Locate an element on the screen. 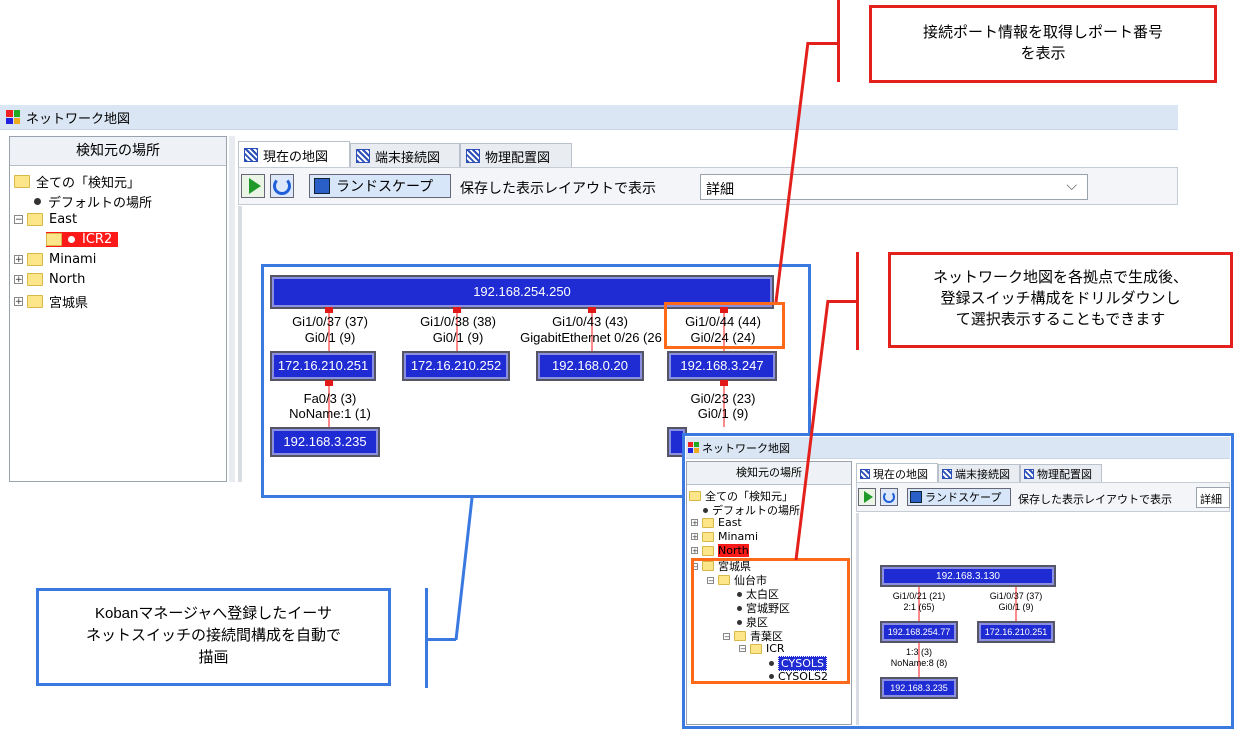  callout-connector is located at coordinates (464, 569).